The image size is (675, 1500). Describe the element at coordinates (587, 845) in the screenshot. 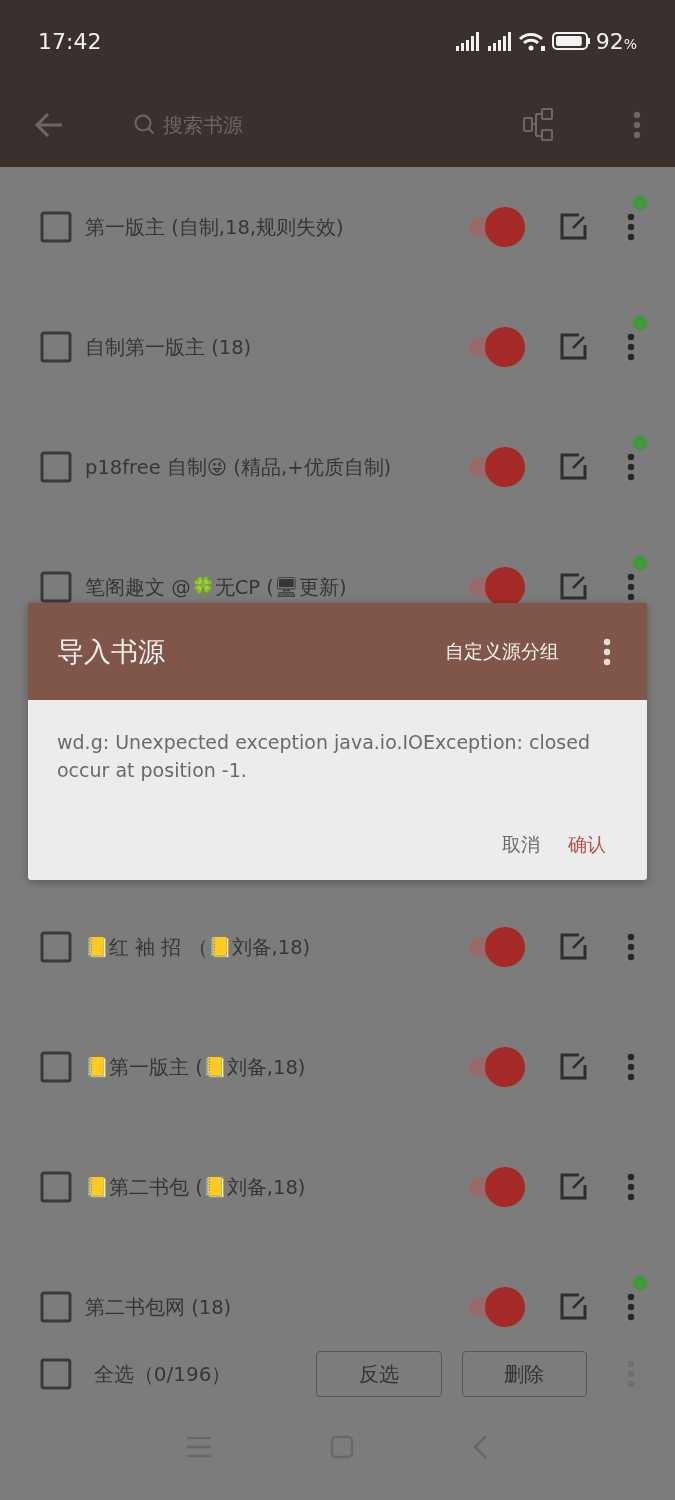

I see `confirm-button: 确认` at that location.